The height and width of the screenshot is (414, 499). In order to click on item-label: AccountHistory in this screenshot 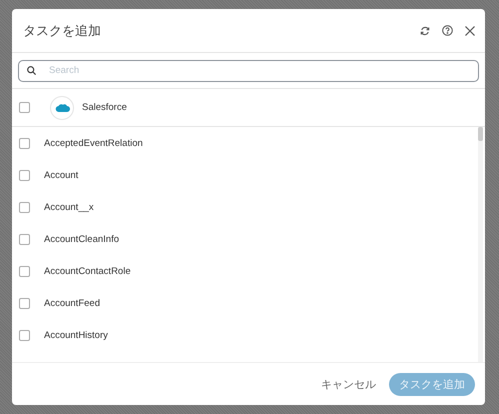, I will do `click(76, 335)`.